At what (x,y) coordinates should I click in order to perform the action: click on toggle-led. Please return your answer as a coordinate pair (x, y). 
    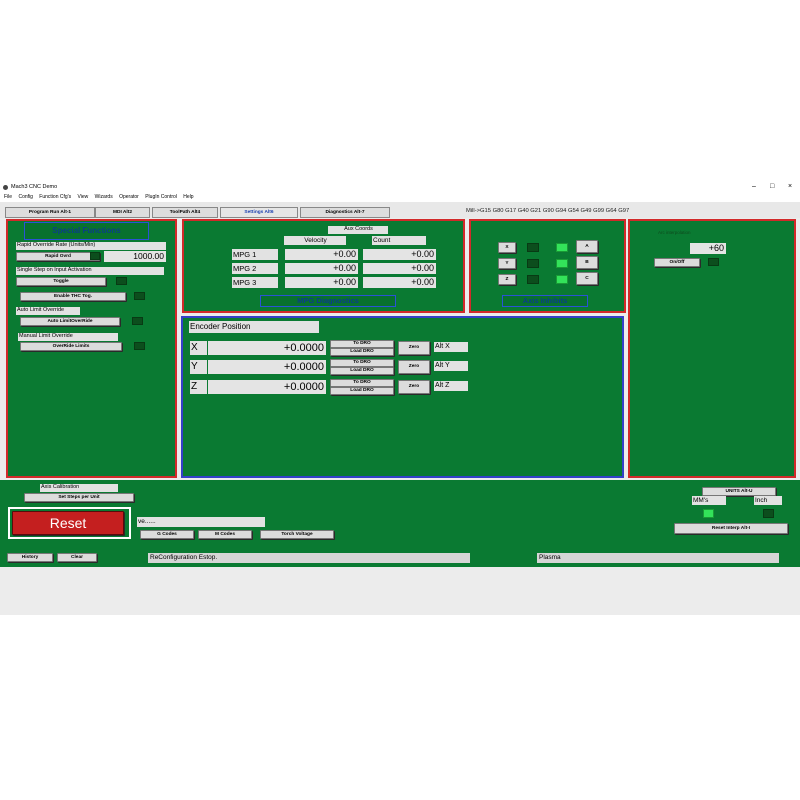
    Looking at the image, I should click on (121, 281).